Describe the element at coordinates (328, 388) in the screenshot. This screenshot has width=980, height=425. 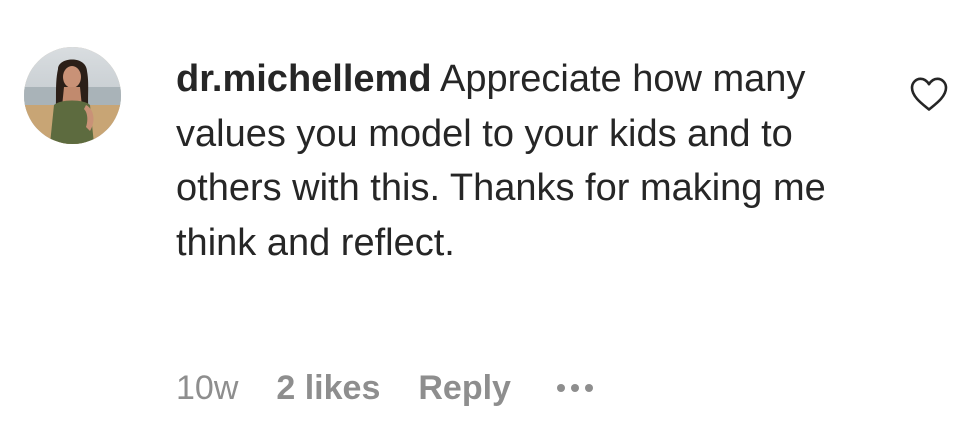
I see `comment-likes-count: 2 likes` at that location.